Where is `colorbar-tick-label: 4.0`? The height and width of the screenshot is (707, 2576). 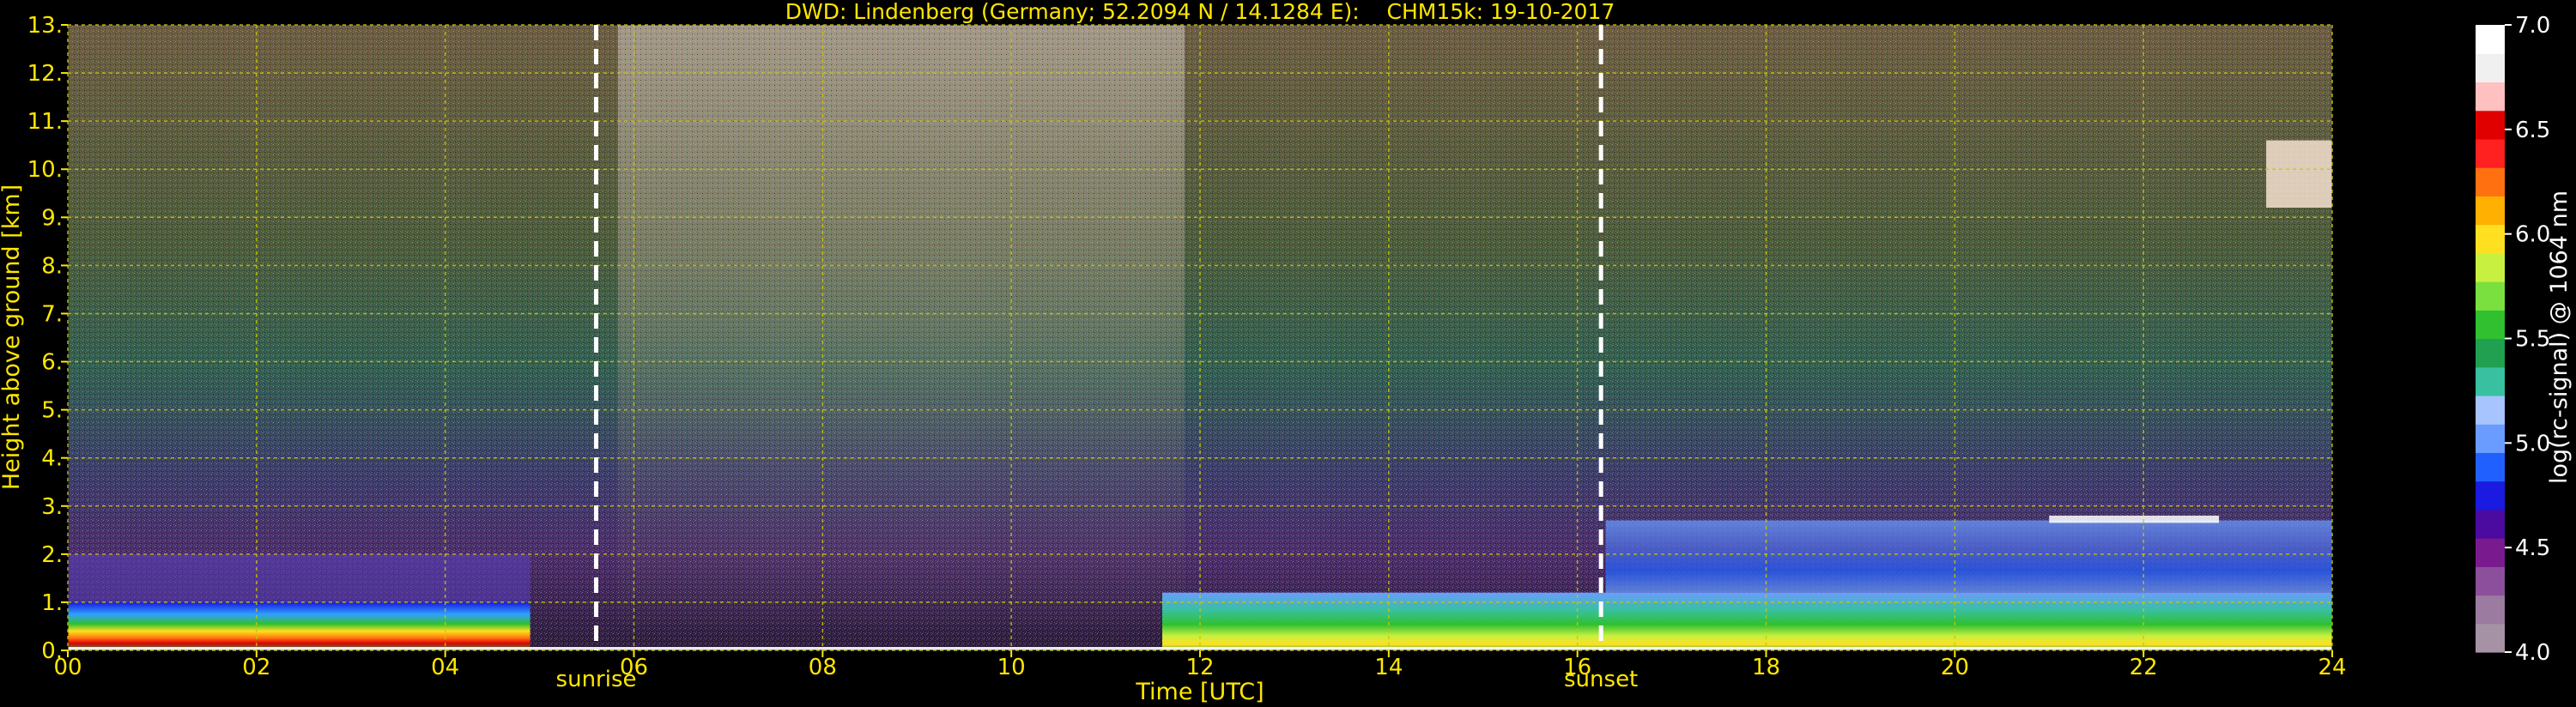
colorbar-tick-label: 4.0 is located at coordinates (2532, 653).